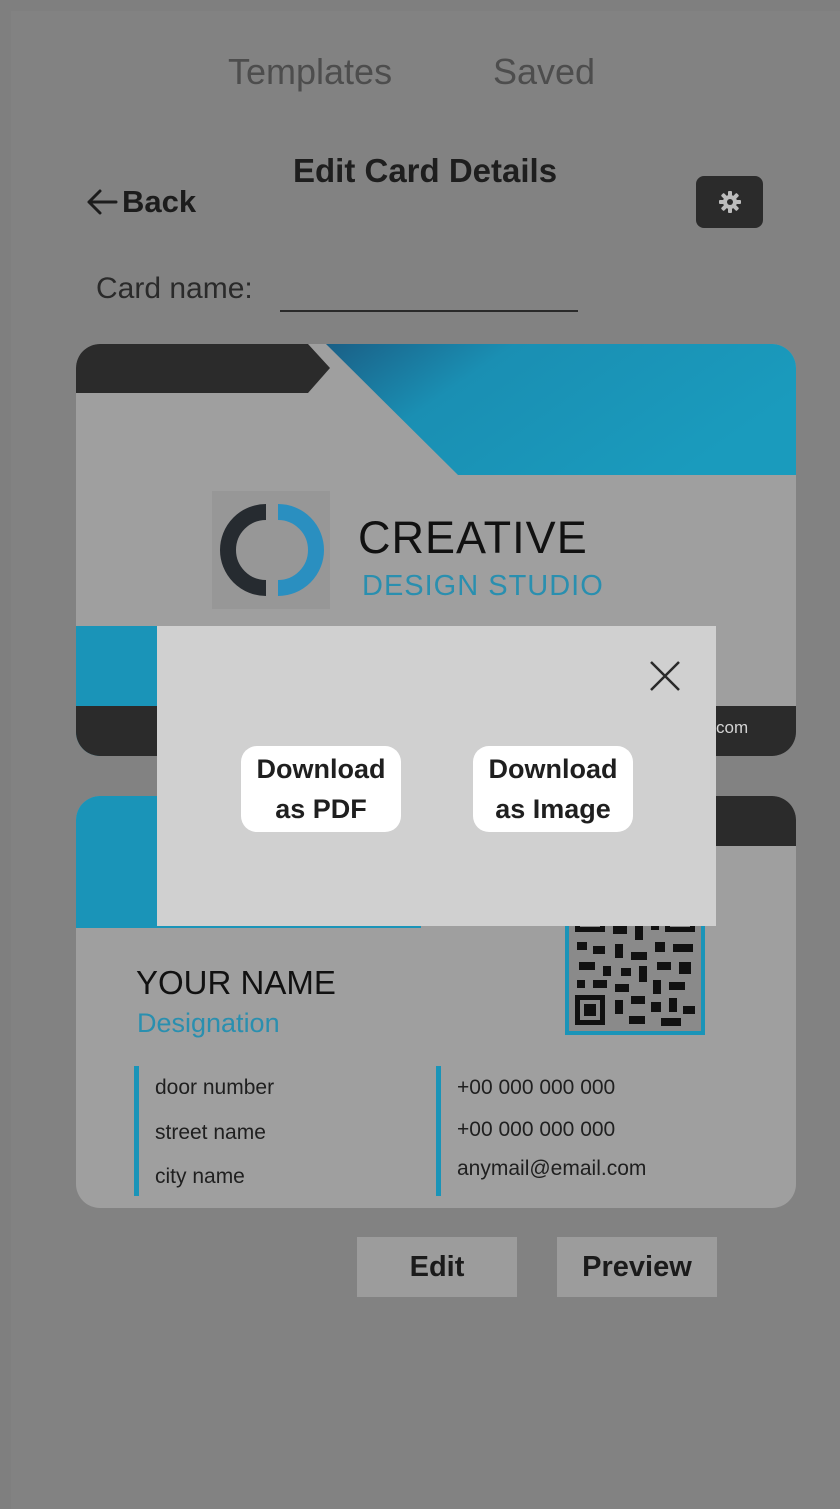 This screenshot has width=840, height=1509. What do you see at coordinates (436, 776) in the screenshot?
I see `download-dialog: Download as PDF Download as Image` at bounding box center [436, 776].